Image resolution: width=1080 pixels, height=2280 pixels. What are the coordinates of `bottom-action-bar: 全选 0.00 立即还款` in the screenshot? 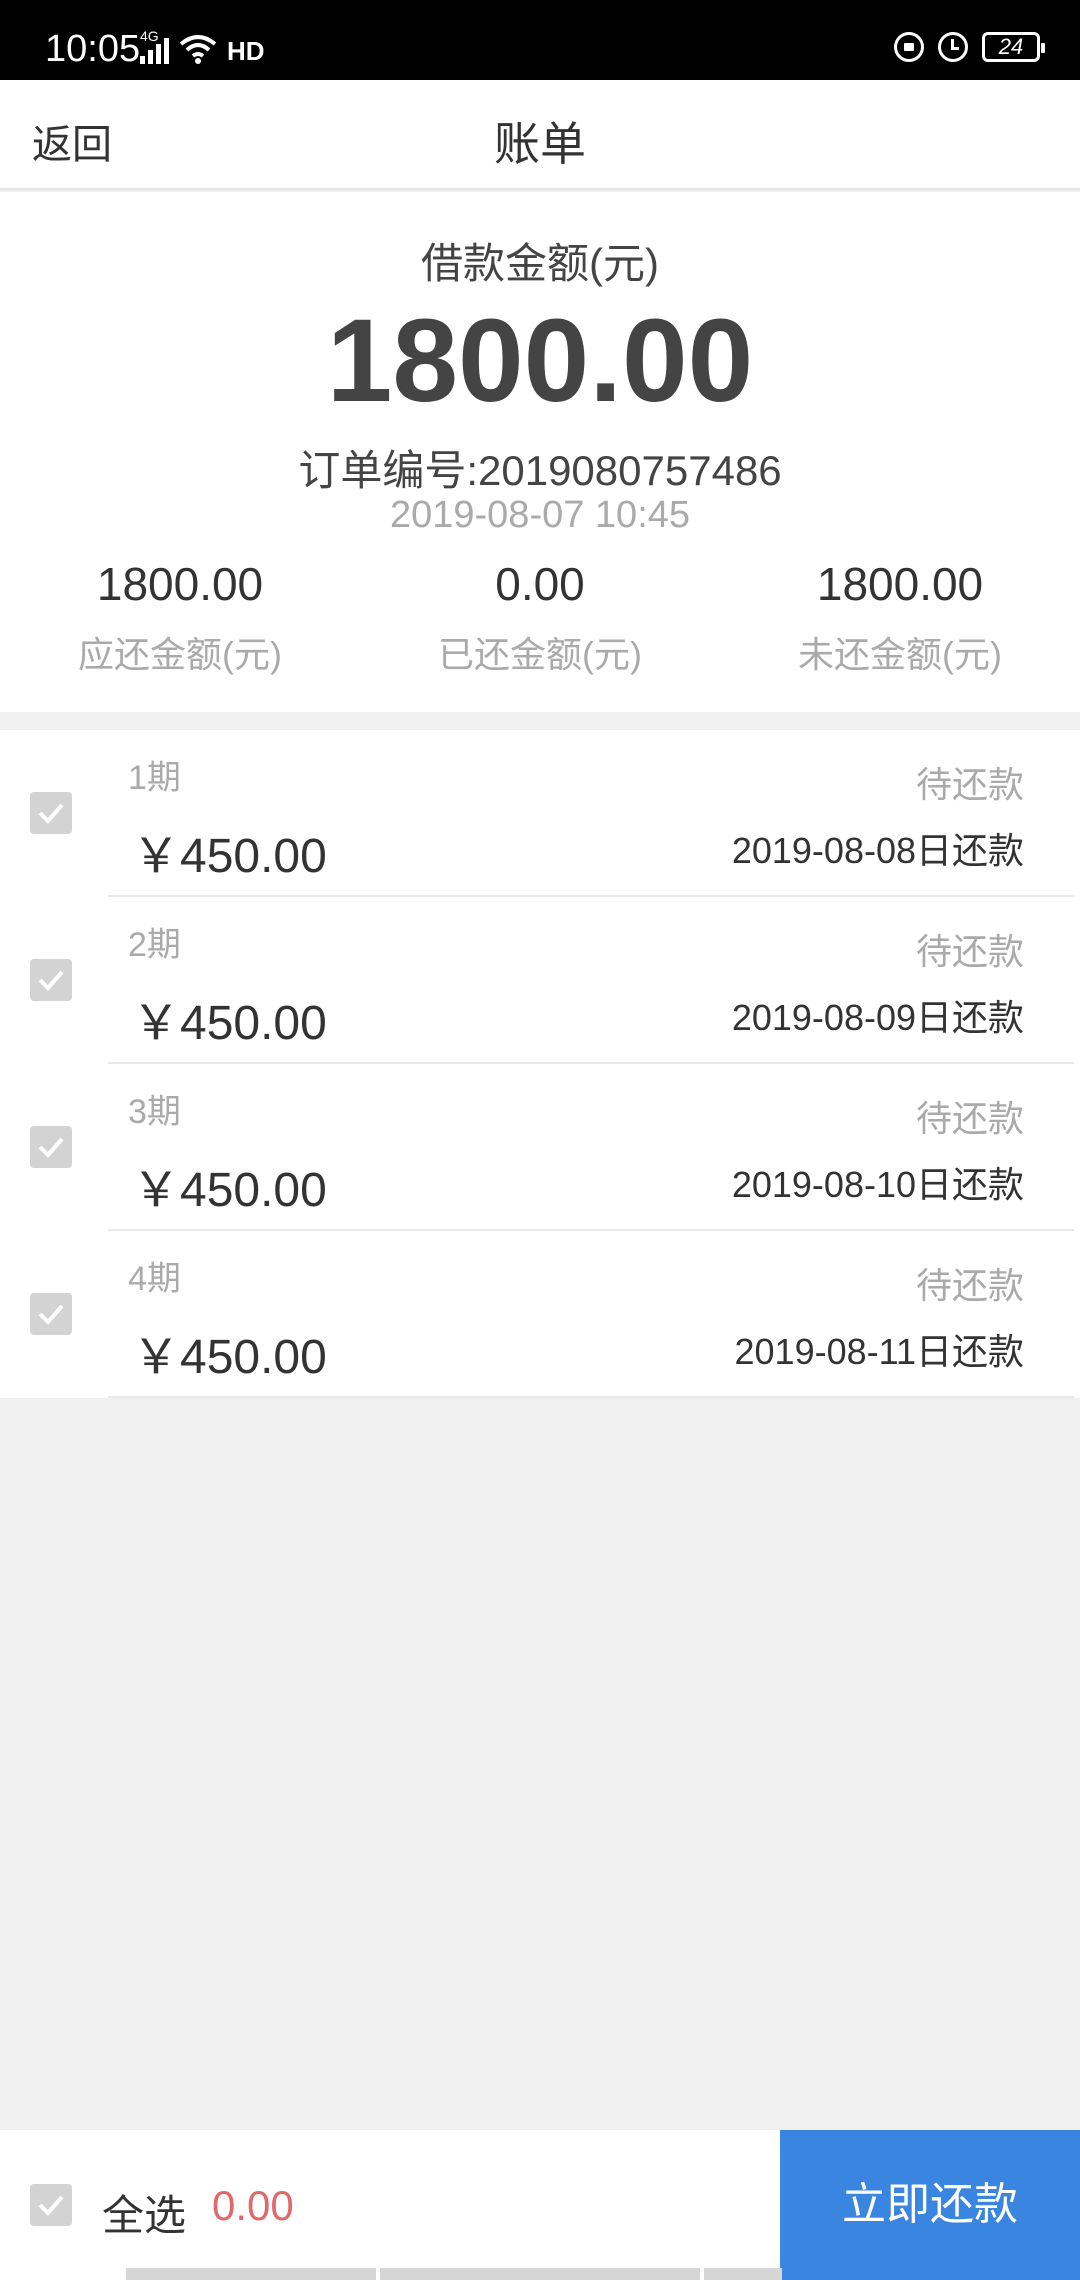 It's located at (540, 2205).